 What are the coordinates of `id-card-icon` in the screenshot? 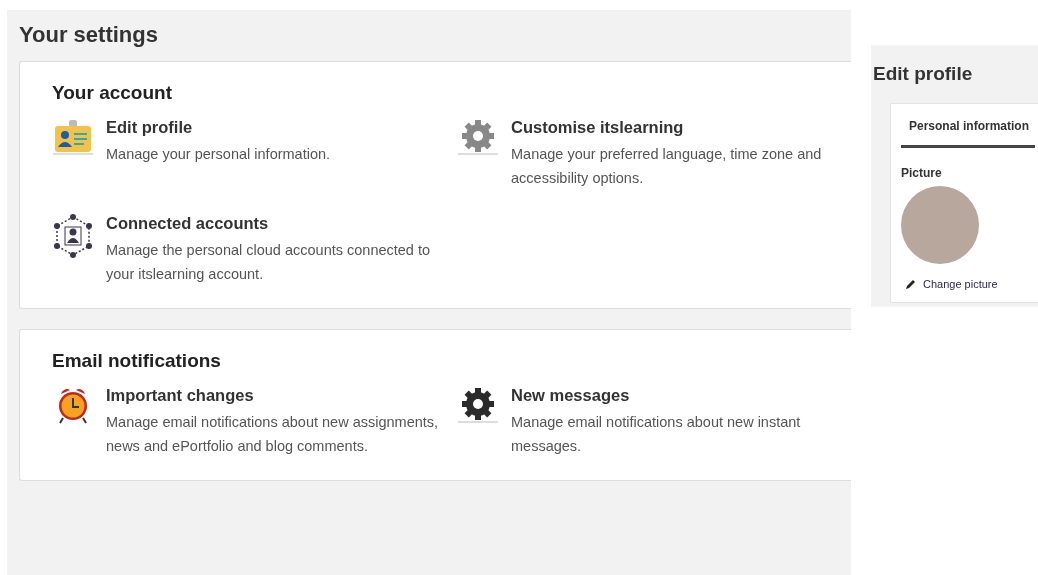 It's located at (73, 138).